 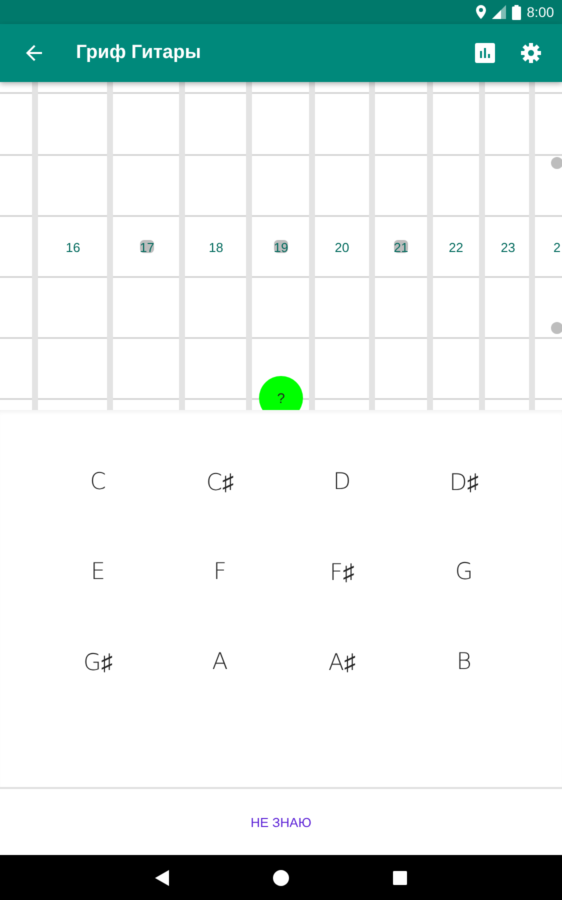 What do you see at coordinates (98, 572) in the screenshot?
I see `note-button: E` at bounding box center [98, 572].